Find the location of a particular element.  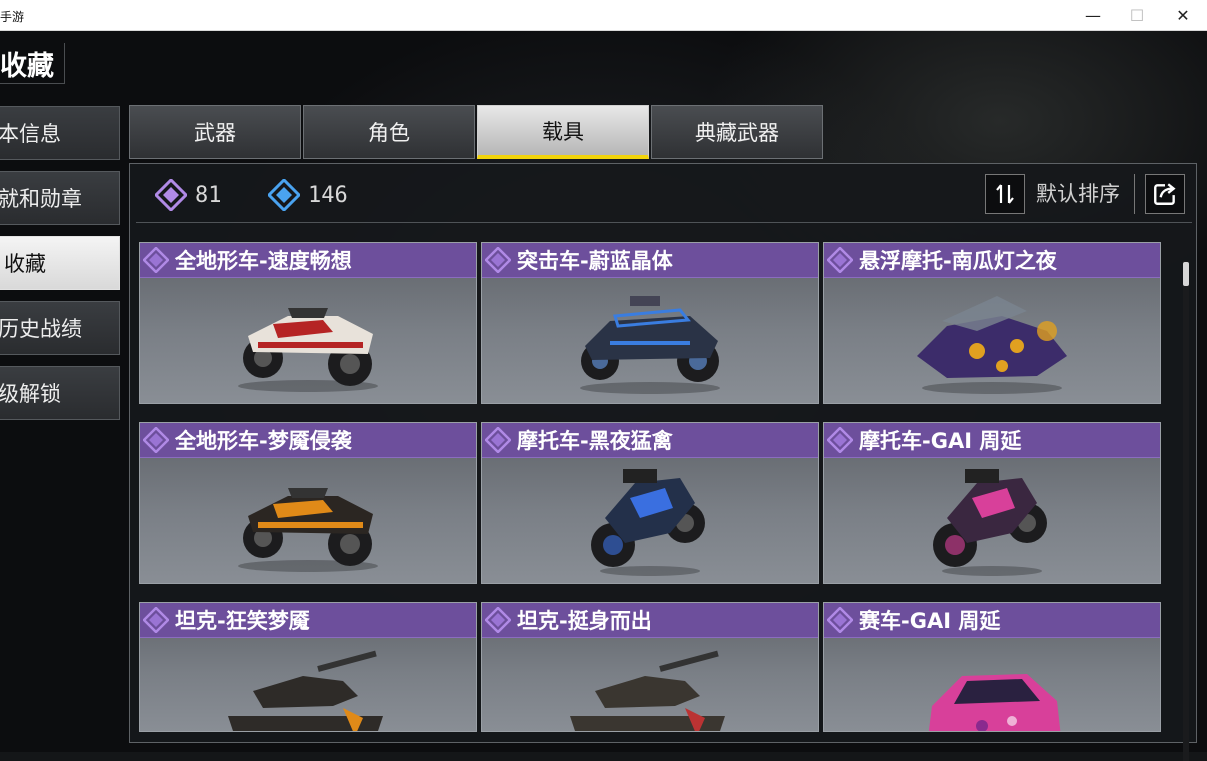

sidebar-item-label: 本信息 is located at coordinates (30, 134).